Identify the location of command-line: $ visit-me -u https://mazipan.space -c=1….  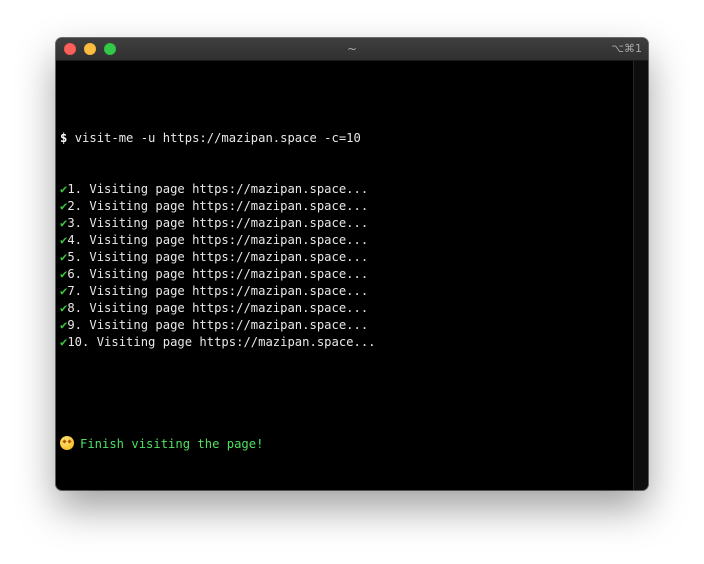
(345, 138).